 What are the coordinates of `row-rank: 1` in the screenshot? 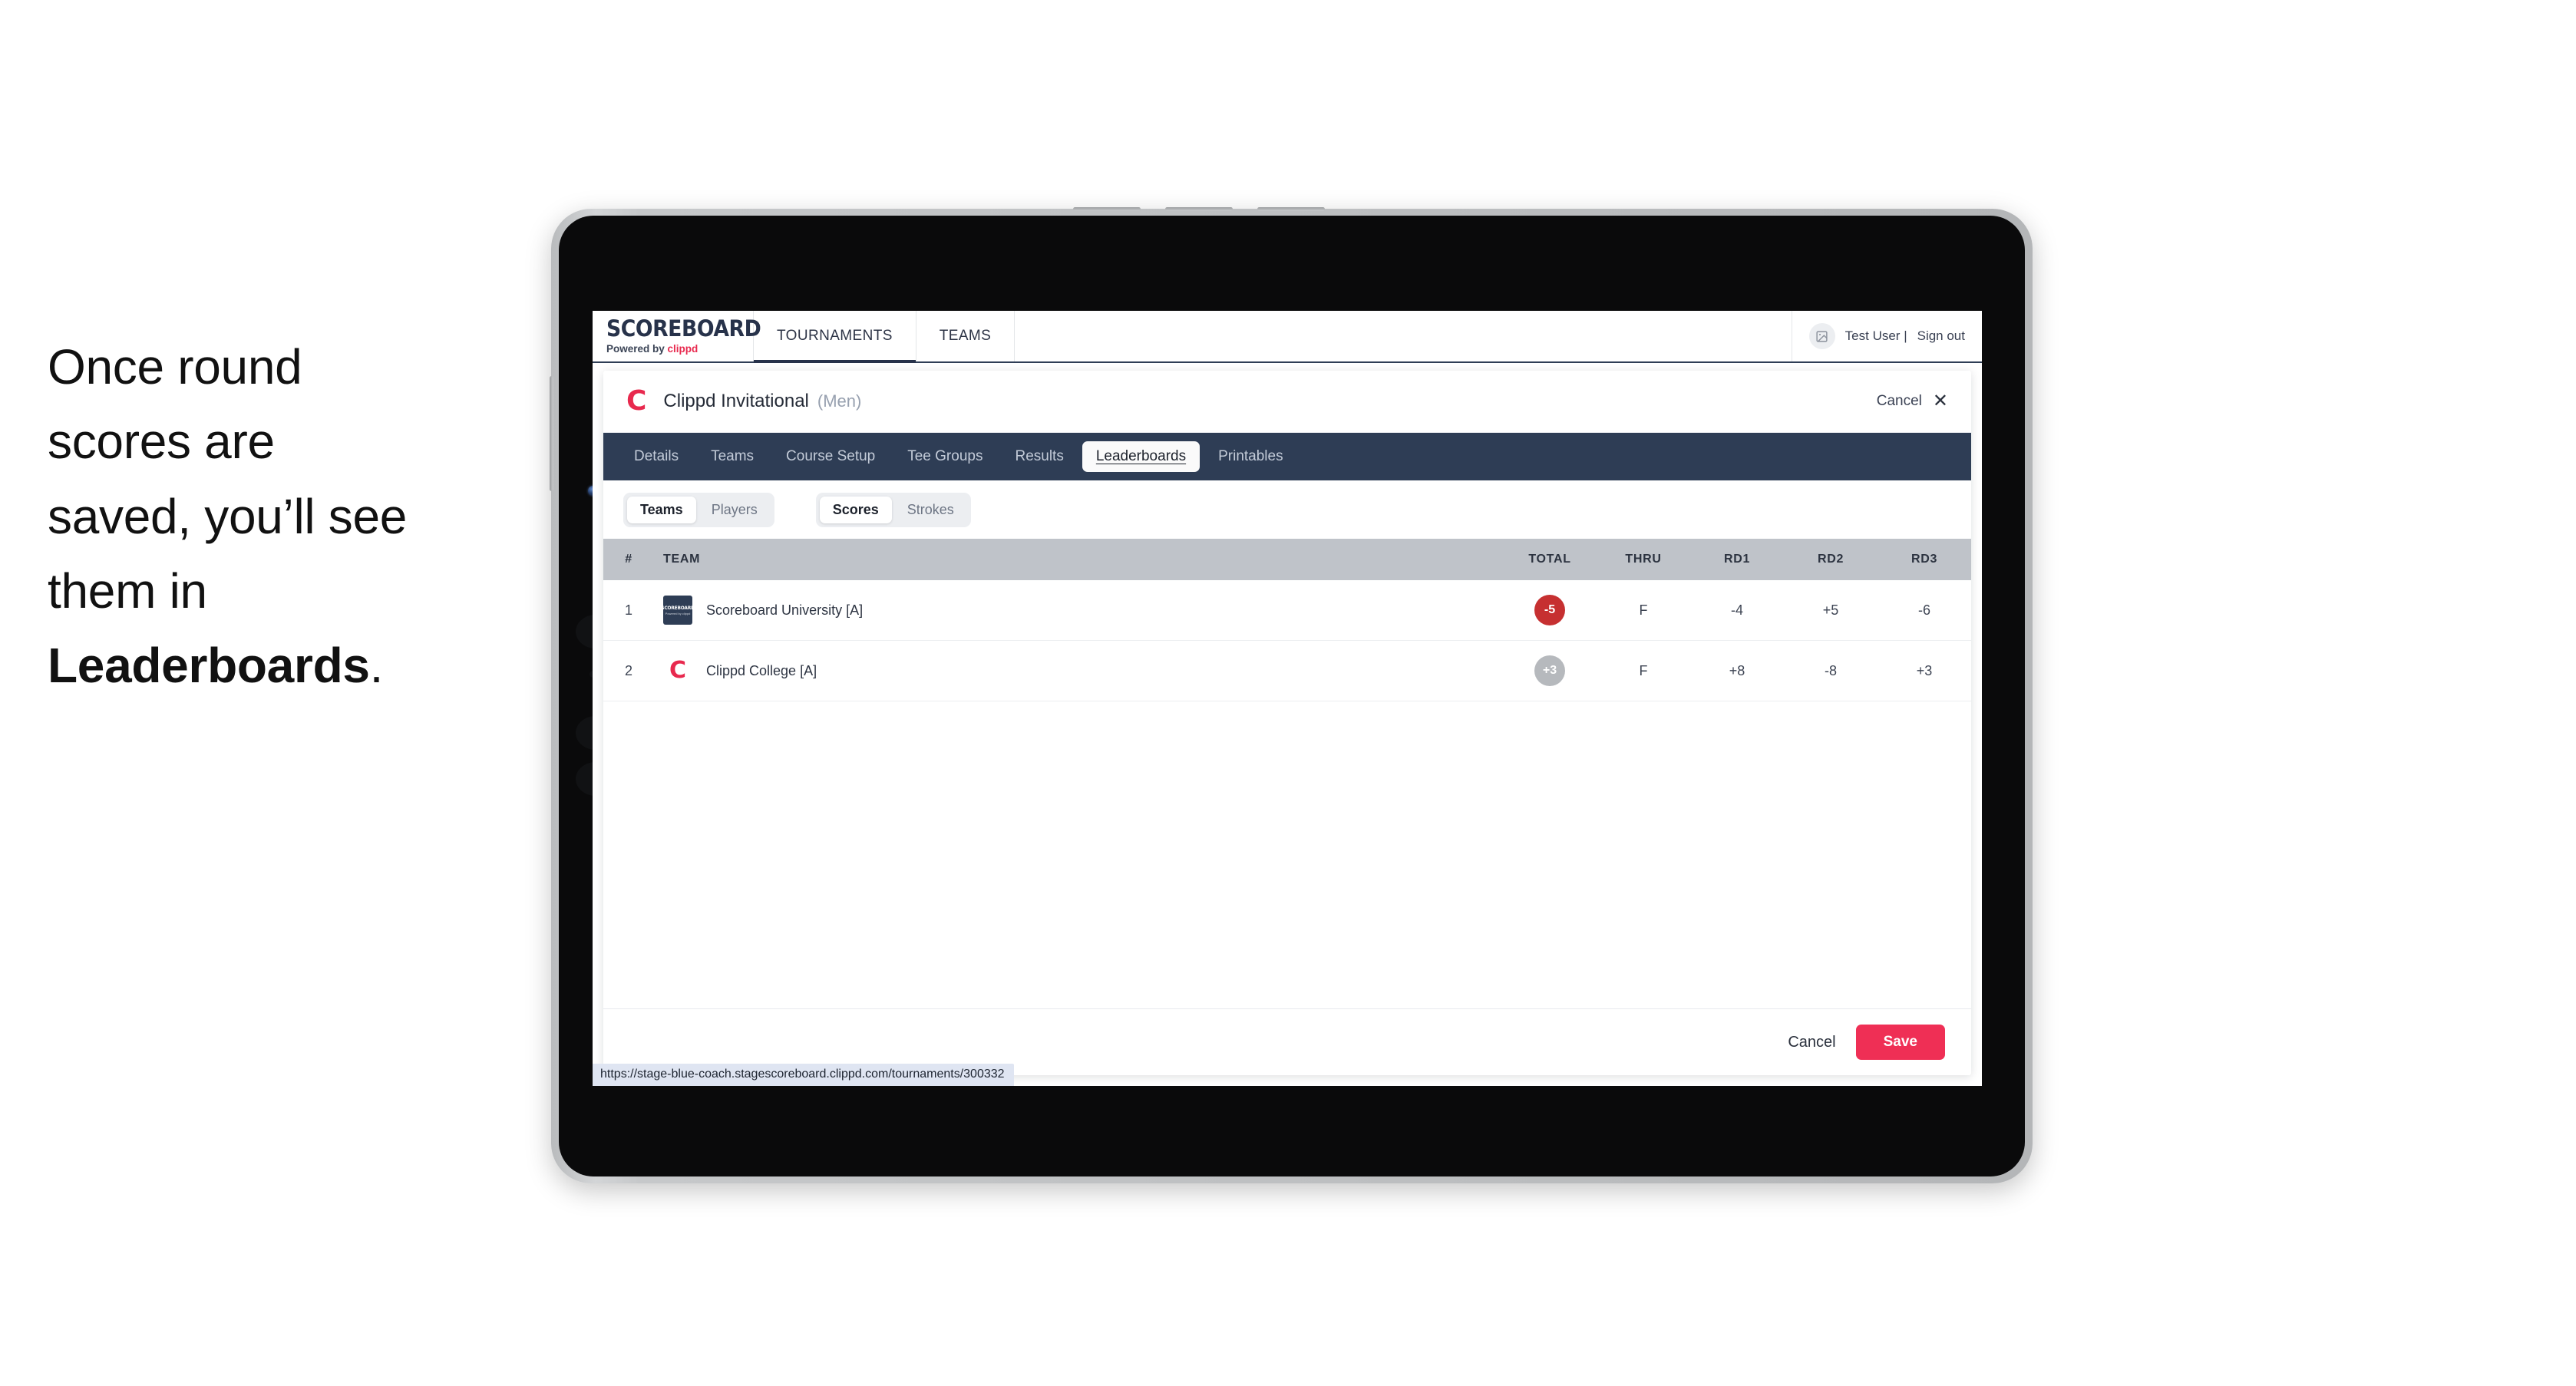 It's located at (628, 610).